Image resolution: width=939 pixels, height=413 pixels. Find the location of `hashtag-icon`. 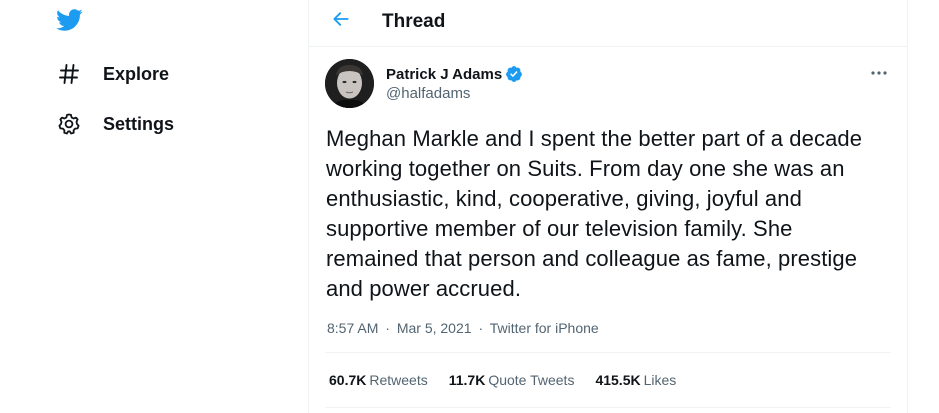

hashtag-icon is located at coordinates (69, 74).